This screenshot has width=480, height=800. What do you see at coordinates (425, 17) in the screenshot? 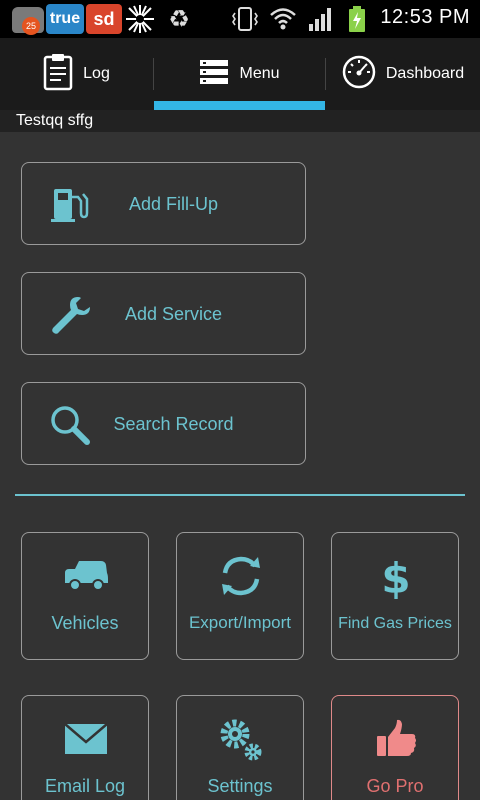
I see `clock: 12:53 PM` at bounding box center [425, 17].